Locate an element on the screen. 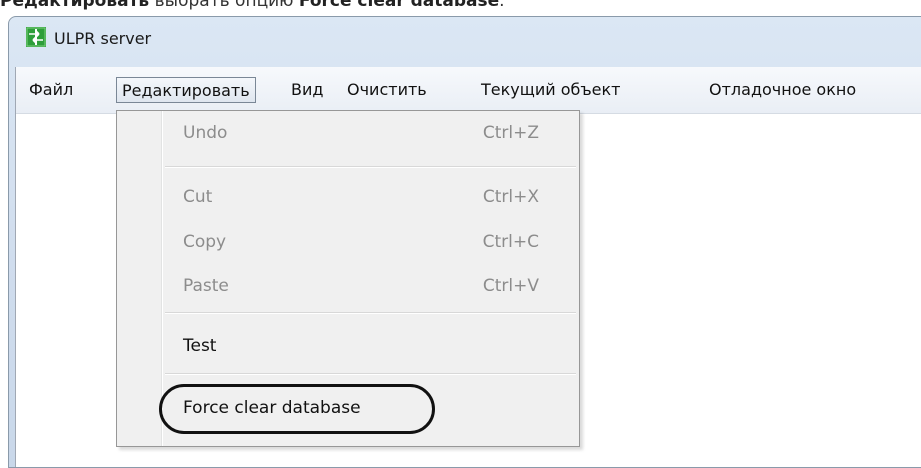  menu-item-paste: Paste Ctrl+V is located at coordinates (361, 286).